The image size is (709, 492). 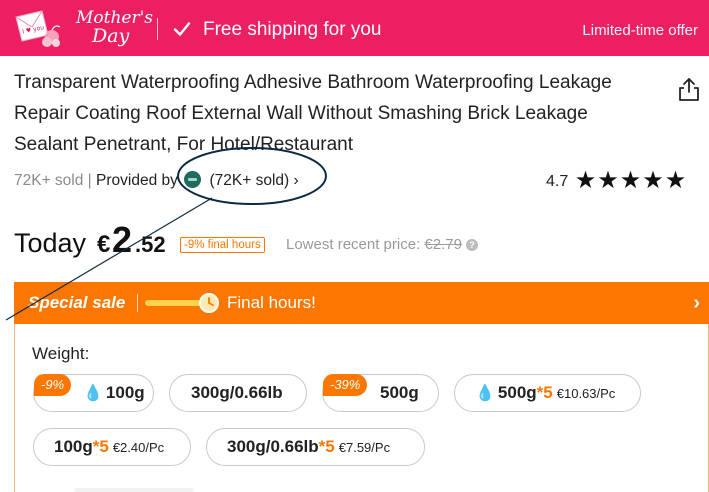 What do you see at coordinates (104, 244) in the screenshot?
I see `price-currency: €` at bounding box center [104, 244].